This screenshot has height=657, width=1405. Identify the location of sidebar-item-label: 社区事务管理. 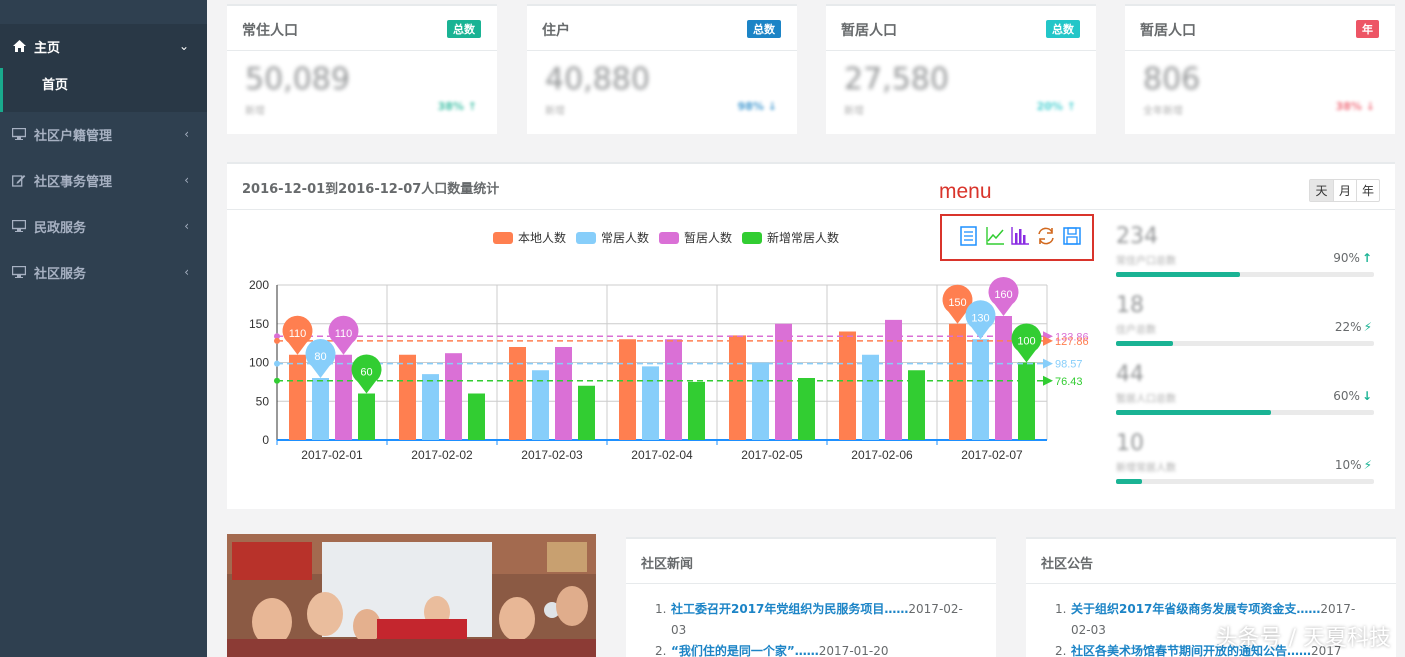
(73, 182).